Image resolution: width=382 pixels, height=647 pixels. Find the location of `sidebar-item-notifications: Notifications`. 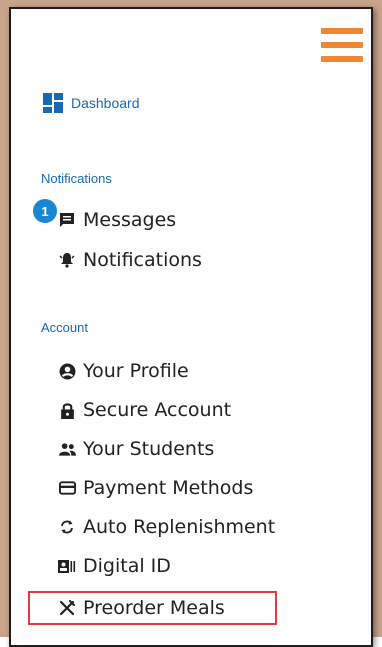

sidebar-item-notifications: Notifications is located at coordinates (129, 260).